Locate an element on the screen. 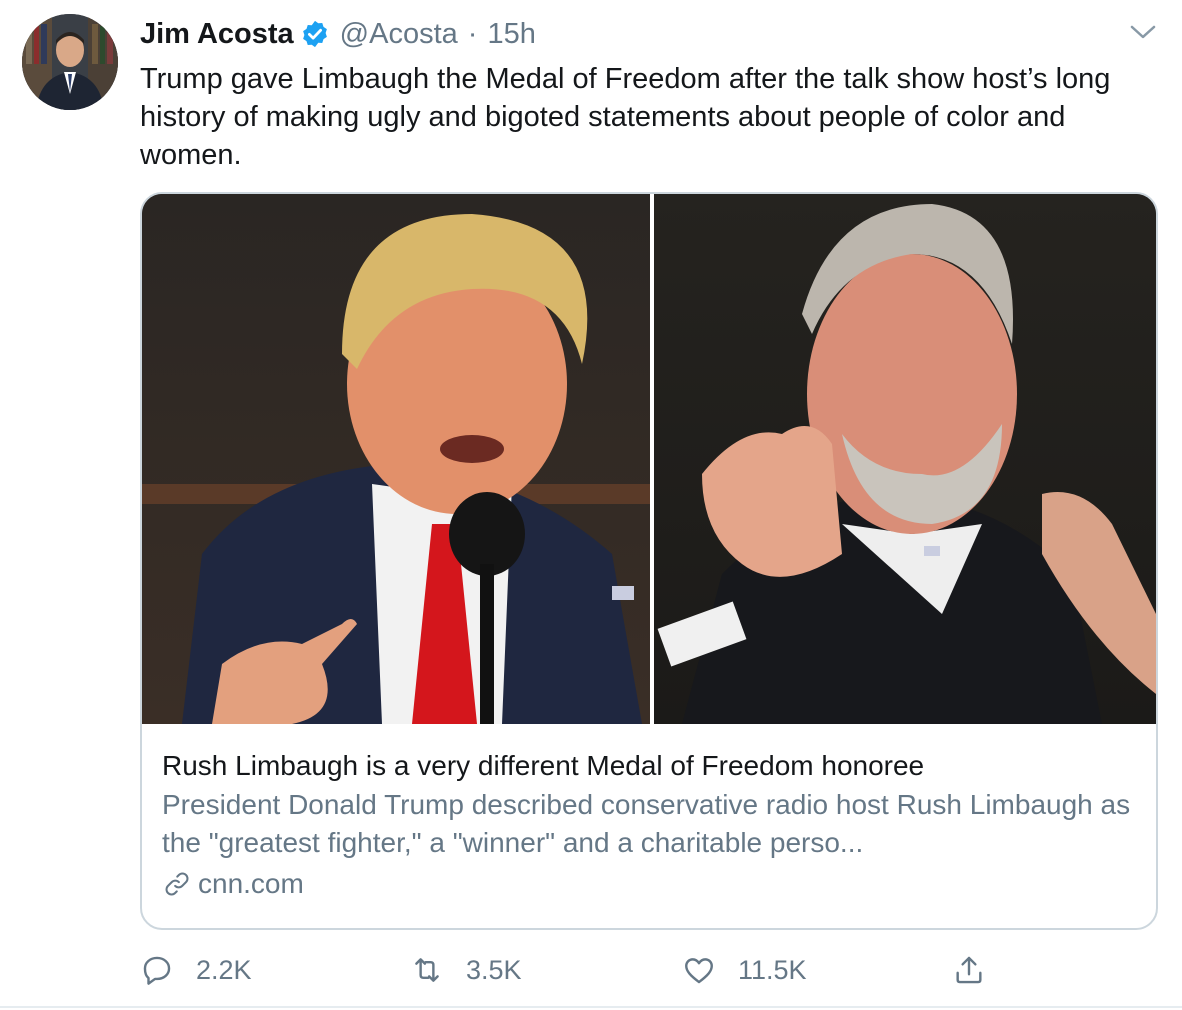 Image resolution: width=1182 pixels, height=1010 pixels. share-button is located at coordinates (980, 970).